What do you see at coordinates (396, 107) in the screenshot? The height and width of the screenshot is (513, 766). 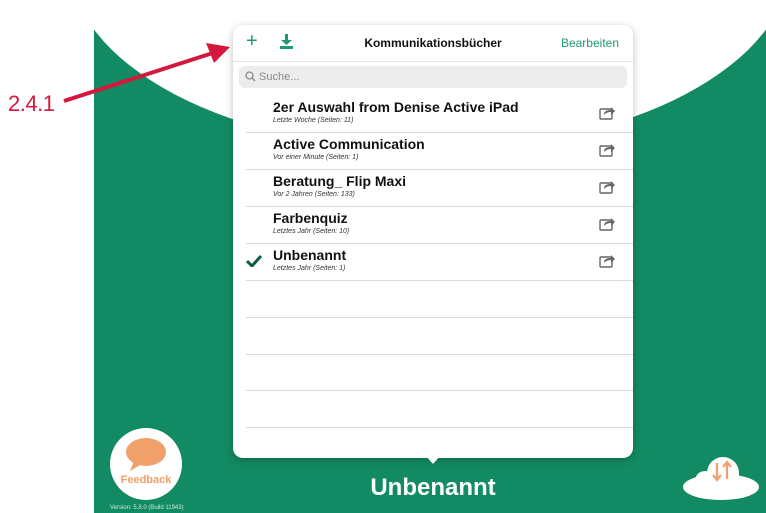 I see `book-title: 2er Auswahl from Denise Active iPad` at bounding box center [396, 107].